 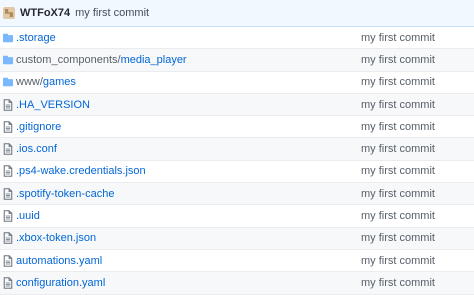 I want to click on file-row: .ios.conf my first commit, so click(x=237, y=149).